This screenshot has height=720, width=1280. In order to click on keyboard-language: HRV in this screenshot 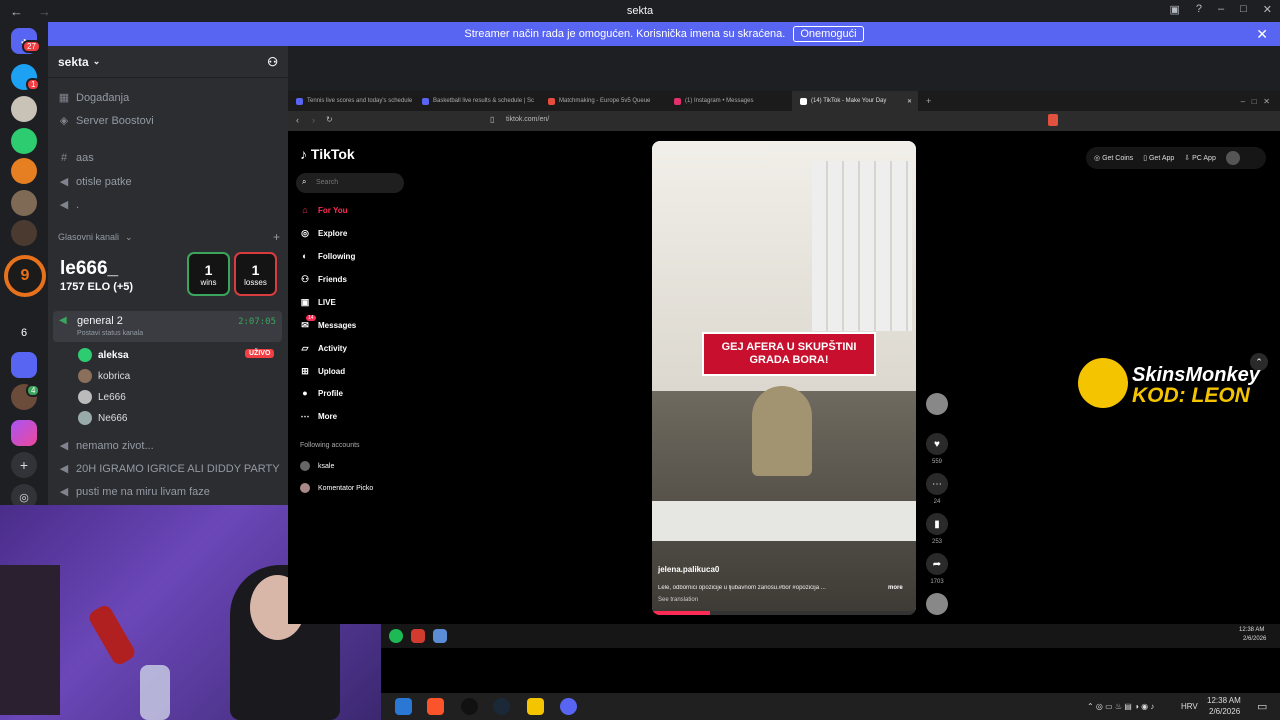, I will do `click(1189, 706)`.